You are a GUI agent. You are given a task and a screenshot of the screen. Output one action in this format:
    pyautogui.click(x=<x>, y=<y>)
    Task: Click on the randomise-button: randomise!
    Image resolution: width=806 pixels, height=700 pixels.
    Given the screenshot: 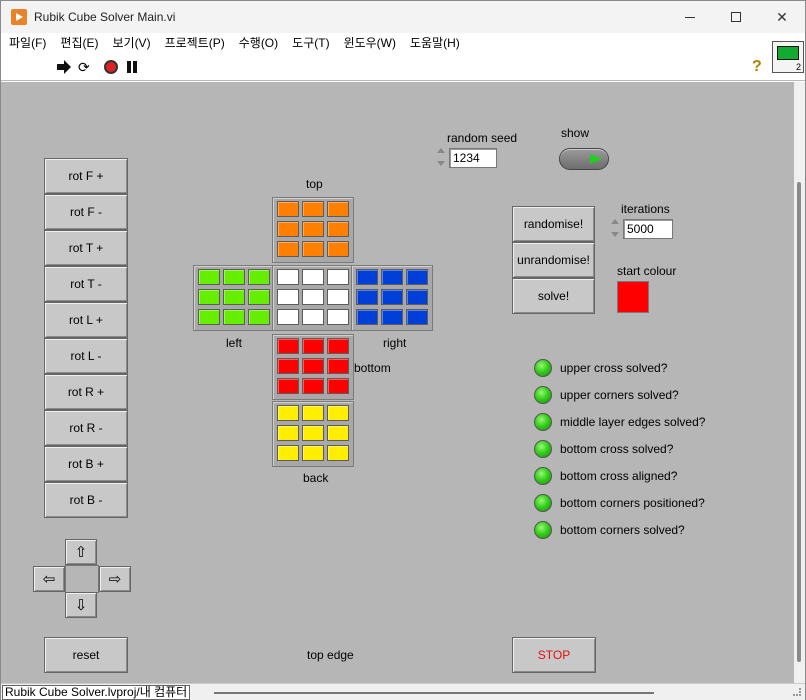 What is the action you would take?
    pyautogui.click(x=553, y=224)
    